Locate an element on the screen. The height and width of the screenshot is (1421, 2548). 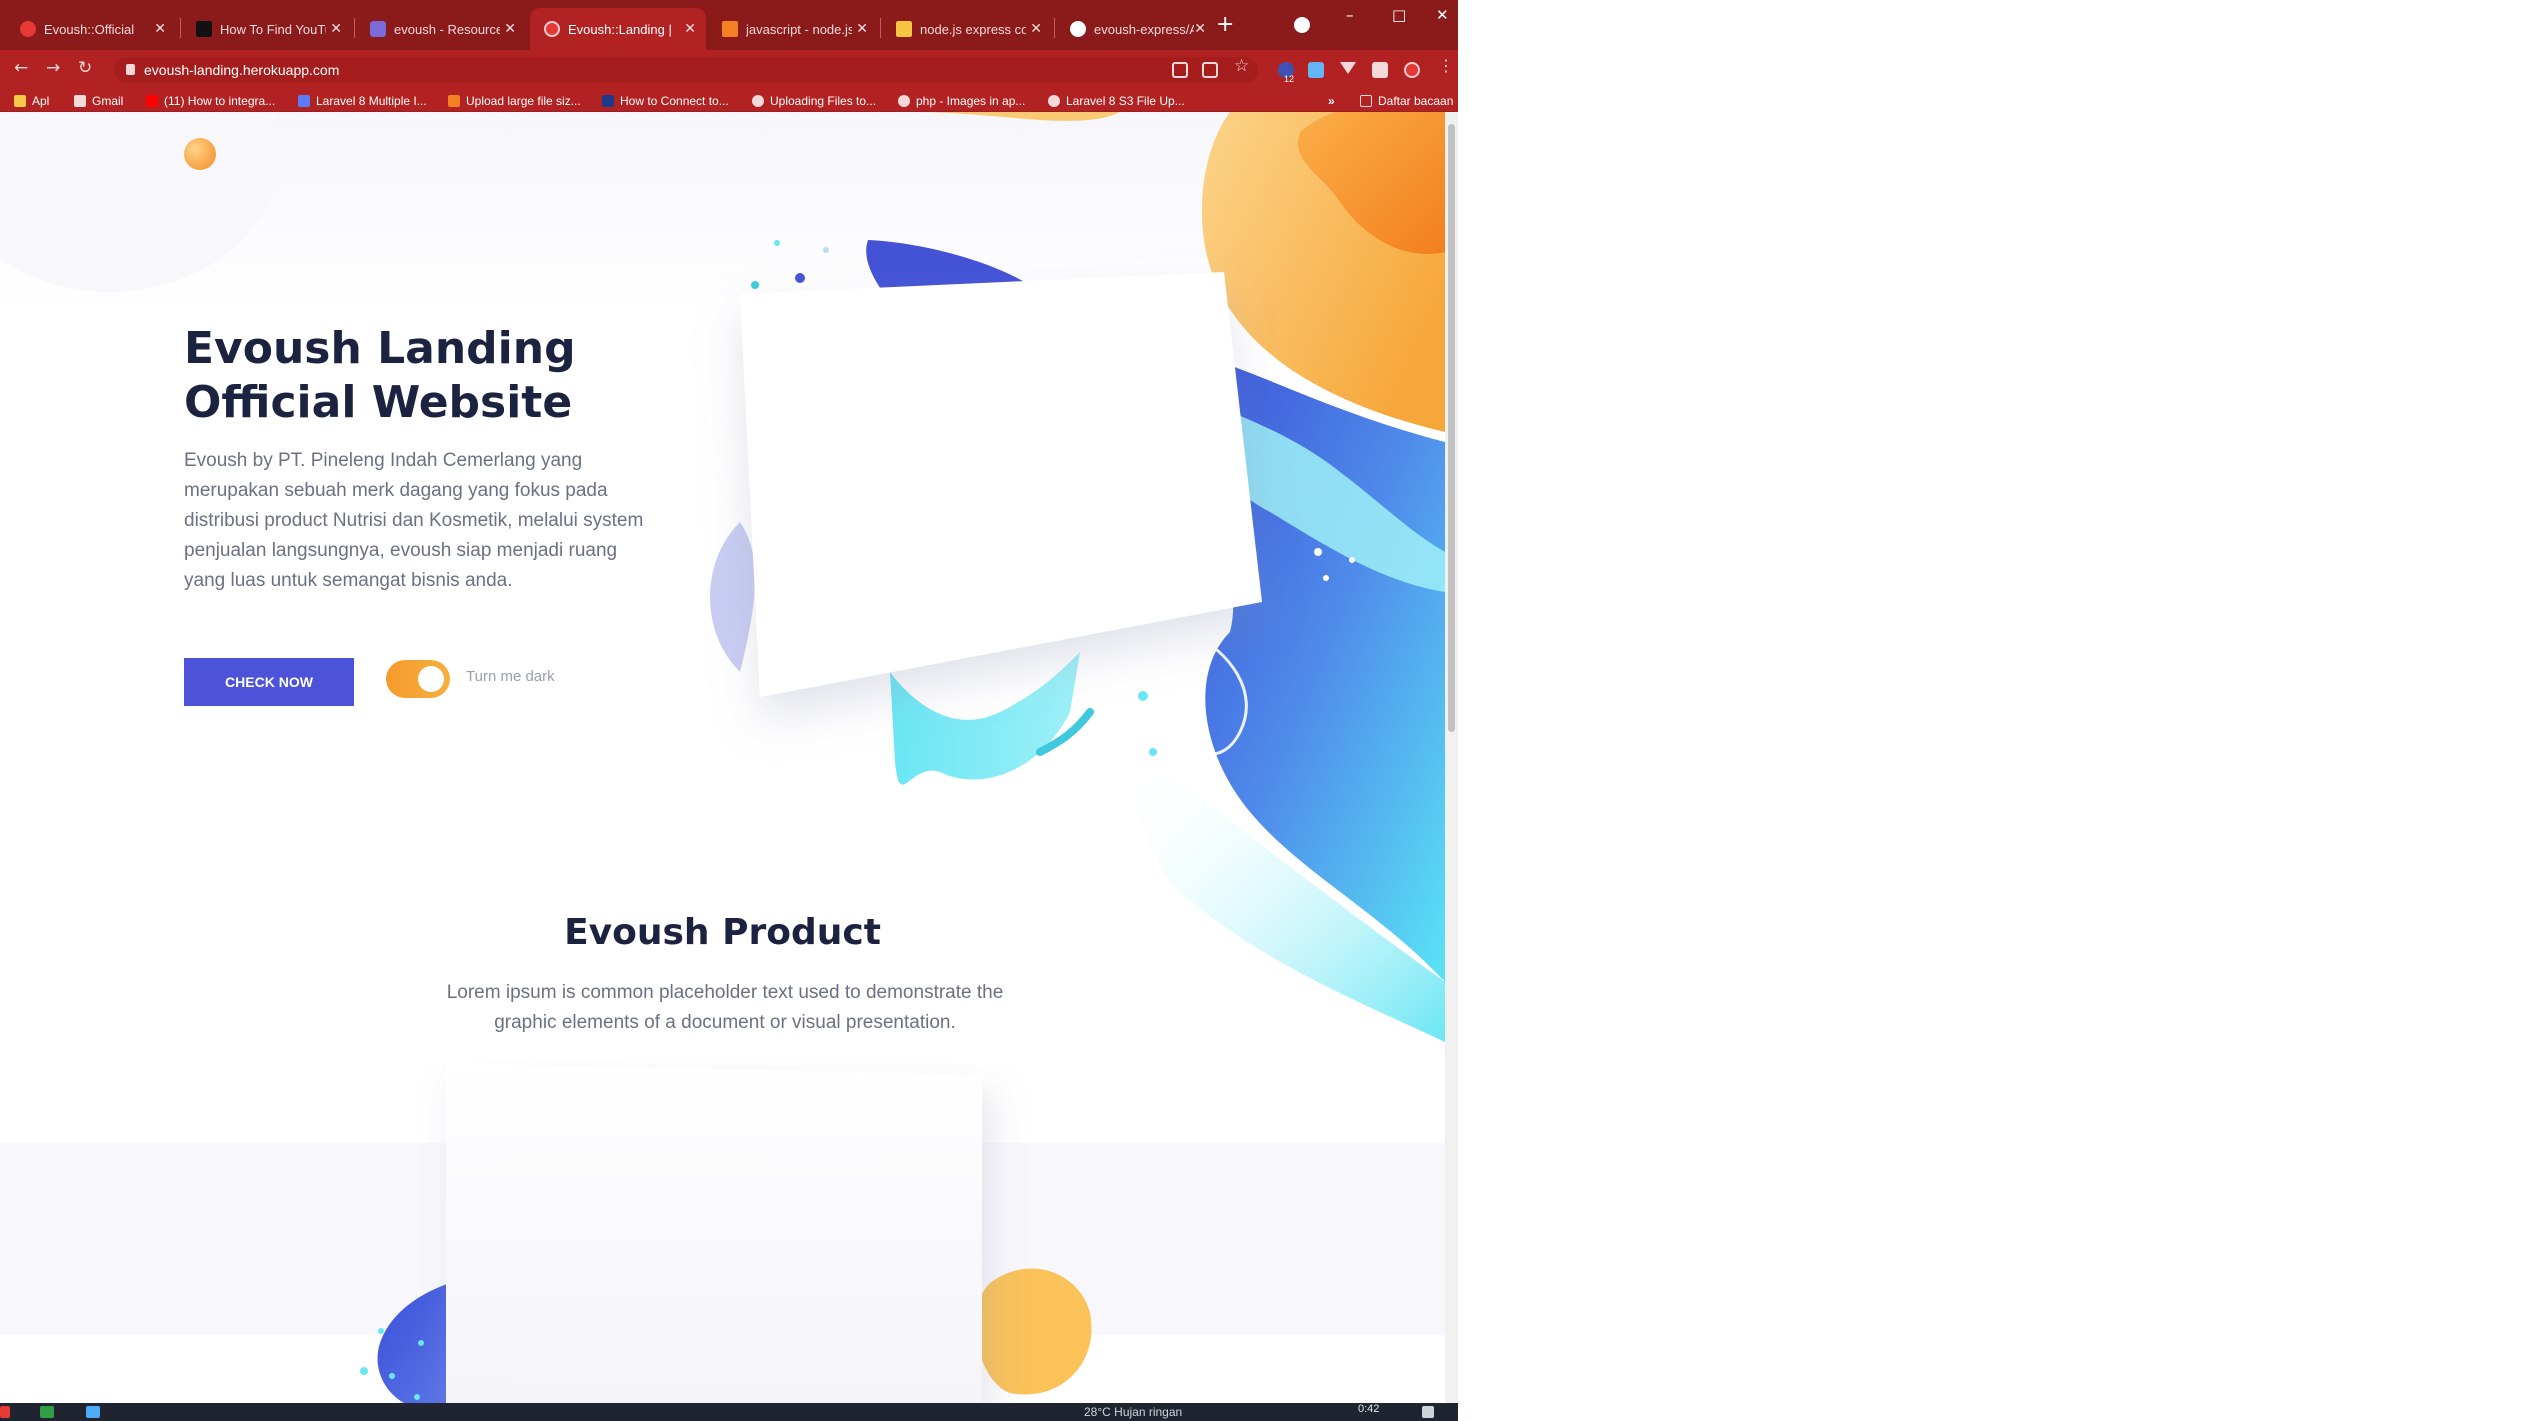
apps-grid-icon is located at coordinates (20, 101).